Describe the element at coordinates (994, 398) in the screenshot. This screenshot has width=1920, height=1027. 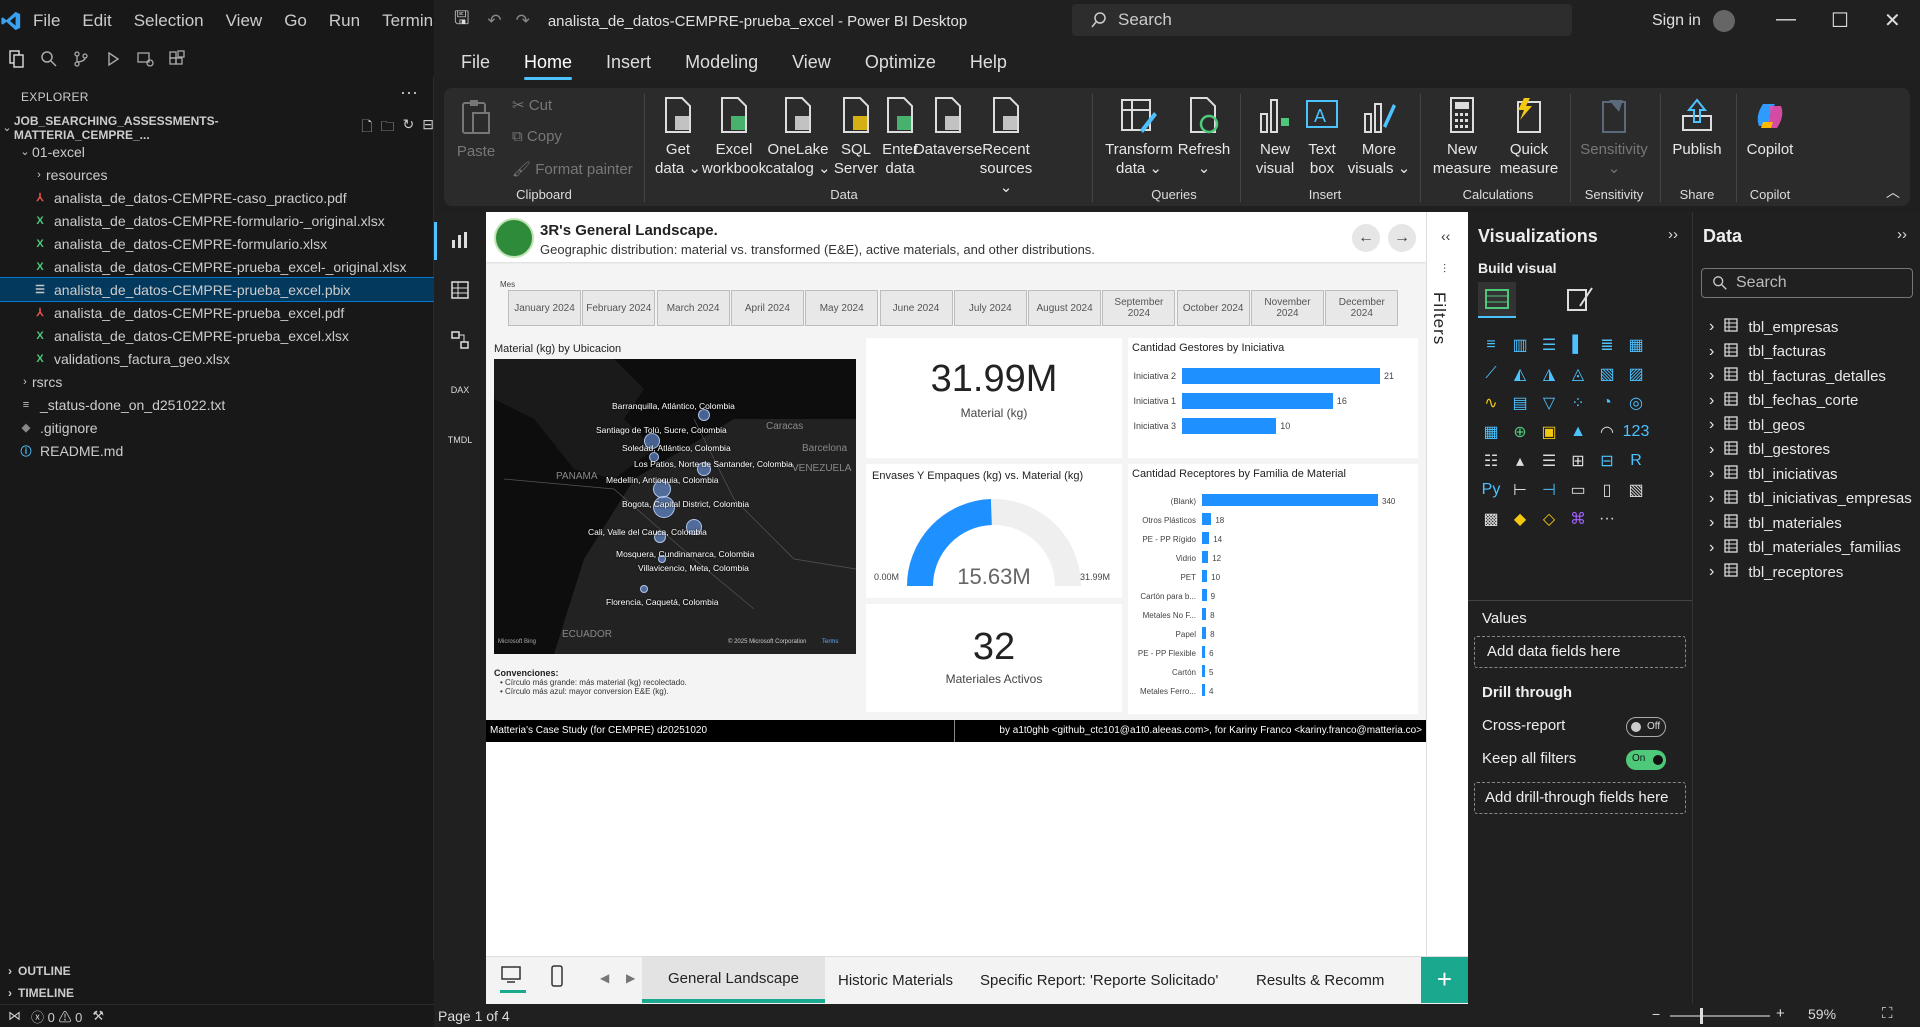
I see `material-card: 31.99M Material (kg)` at that location.